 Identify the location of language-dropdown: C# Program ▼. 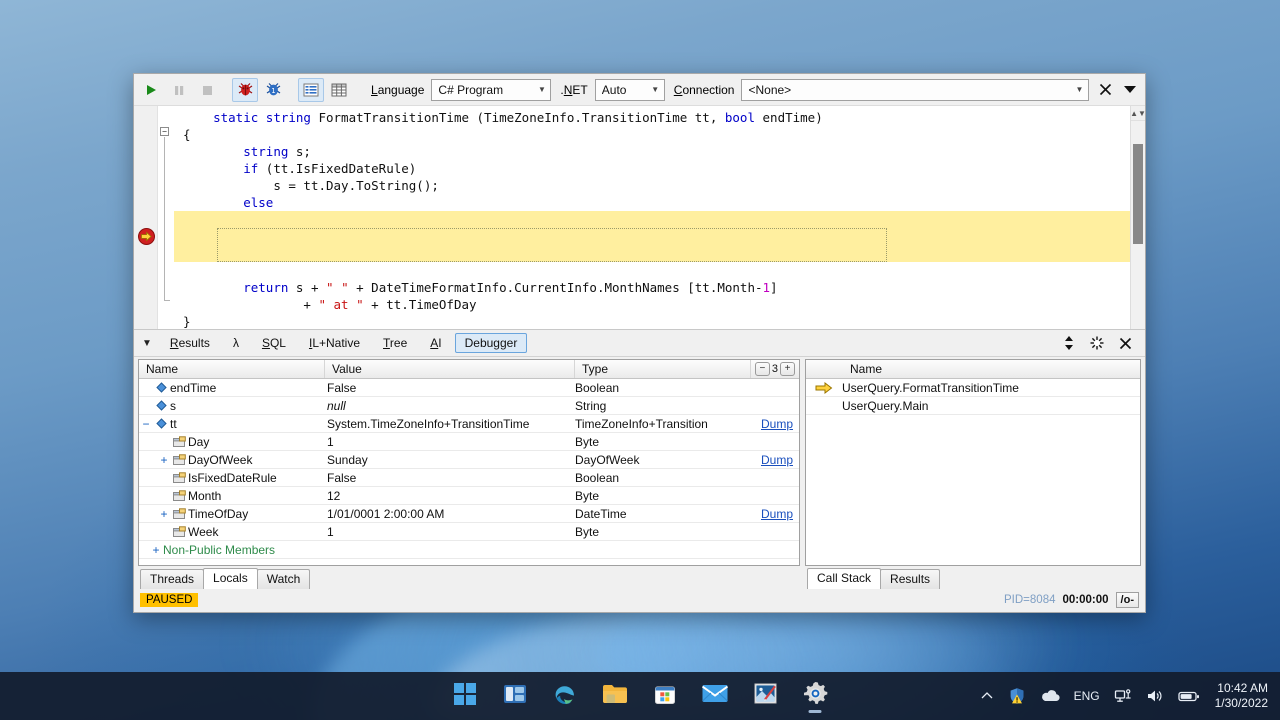
(491, 89).